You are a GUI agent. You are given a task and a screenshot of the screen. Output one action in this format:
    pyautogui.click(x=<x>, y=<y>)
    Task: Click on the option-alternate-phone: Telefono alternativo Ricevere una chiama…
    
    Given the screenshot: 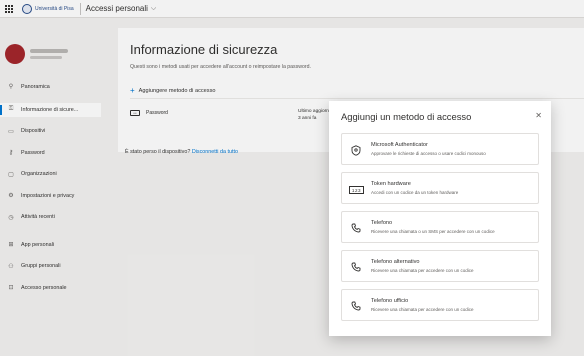 What is the action you would take?
    pyautogui.click(x=440, y=266)
    